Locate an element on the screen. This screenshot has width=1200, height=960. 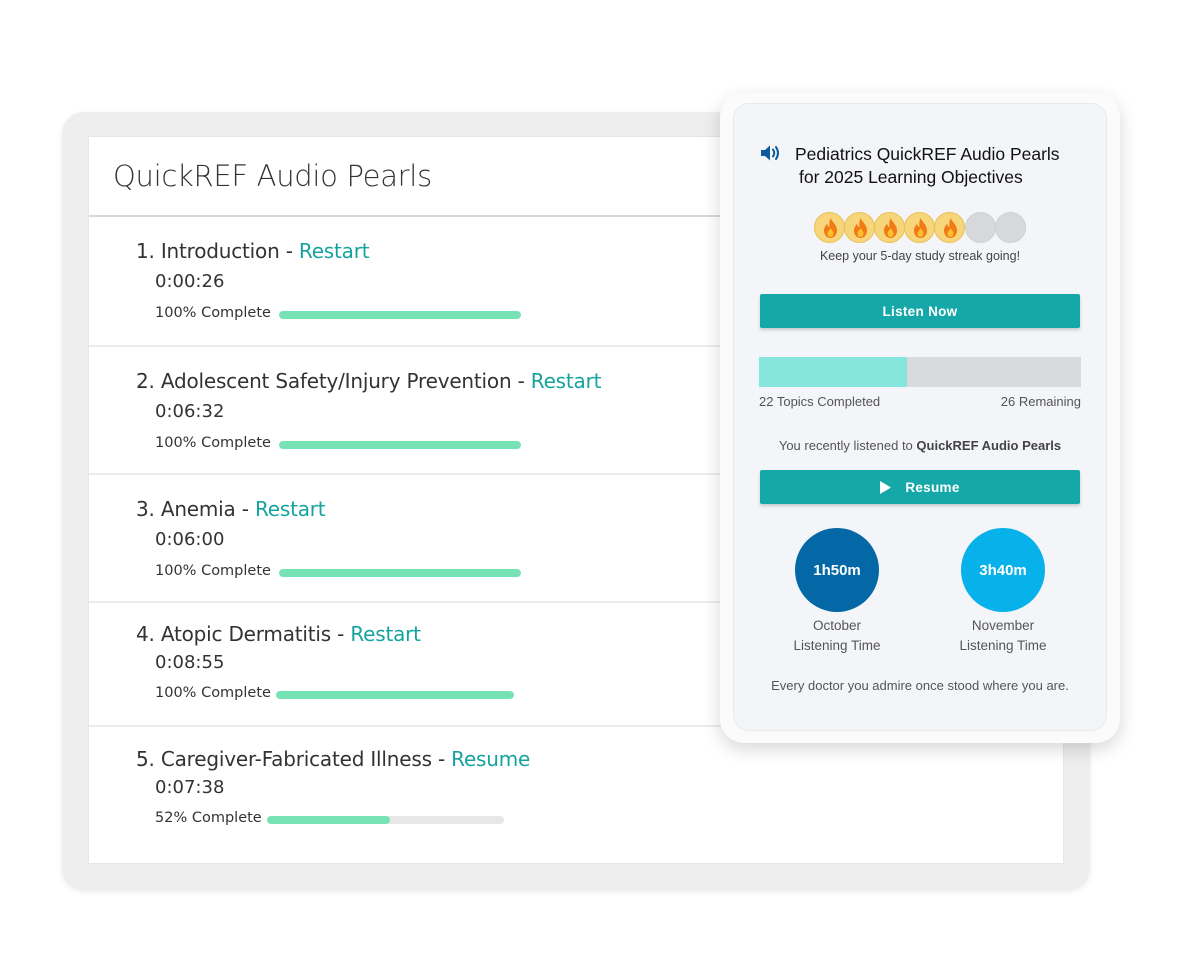
topic-duration: 0:06:32 is located at coordinates (190, 411).